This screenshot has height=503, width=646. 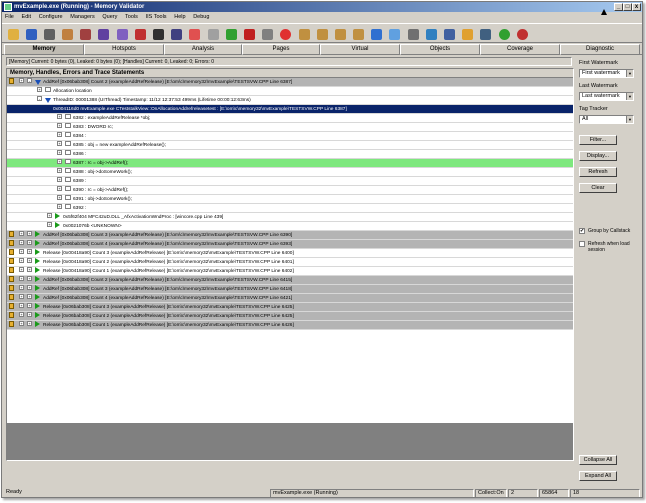 I want to click on knife-icon, so click(x=213, y=34).